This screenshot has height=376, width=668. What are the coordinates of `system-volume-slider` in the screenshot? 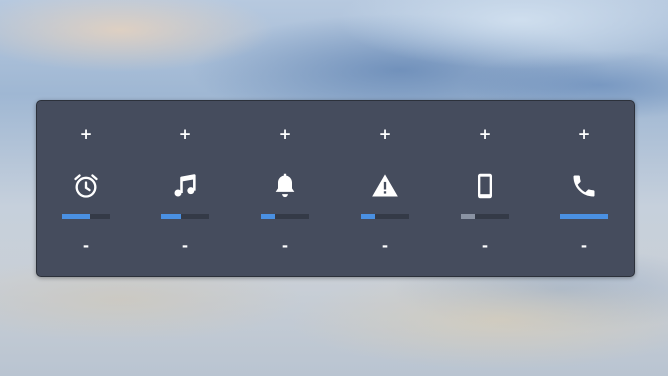 It's located at (485, 216).